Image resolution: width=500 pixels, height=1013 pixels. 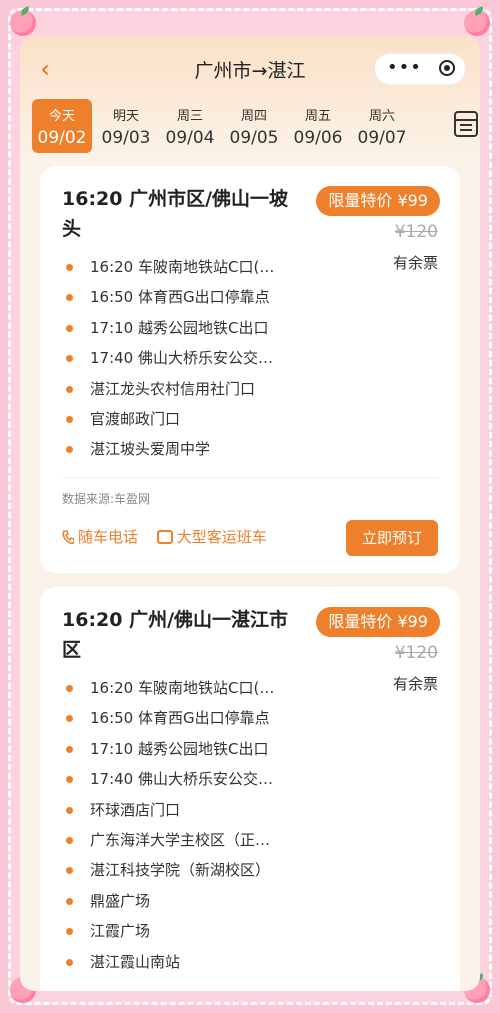 What do you see at coordinates (318, 138) in the screenshot?
I see `date-tab-date: 09/06` at bounding box center [318, 138].